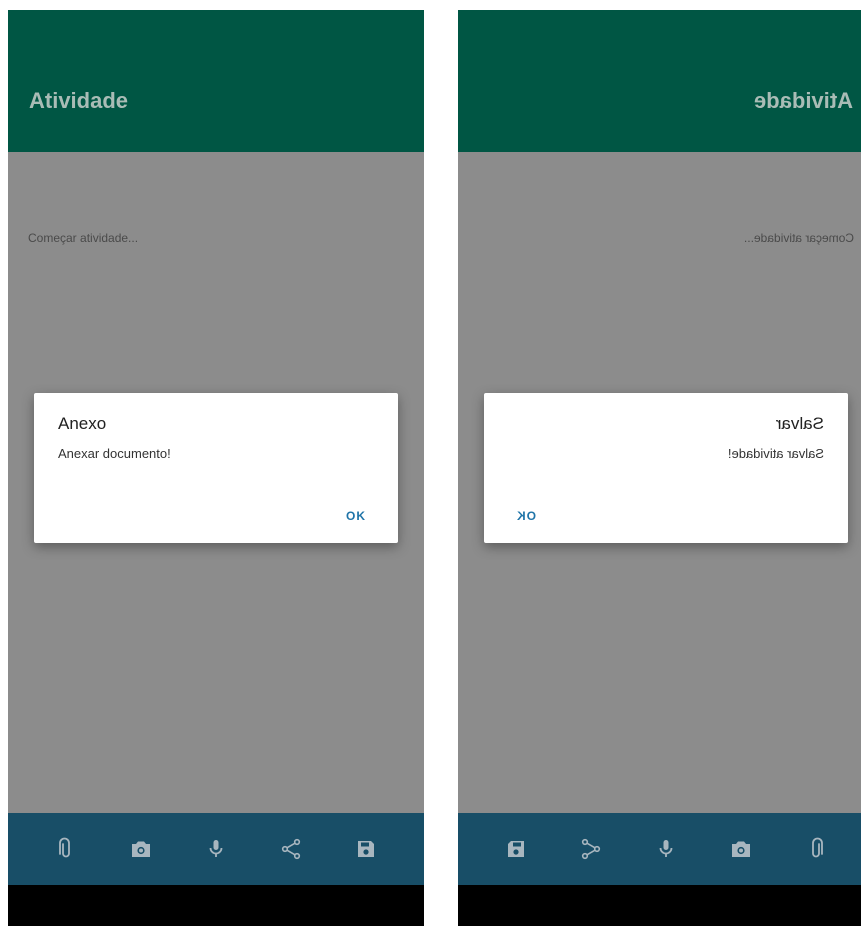 Image resolution: width=861 pixels, height=926 pixels. Describe the element at coordinates (666, 468) in the screenshot. I see `save-dialog: Salvar Salvar atividade! OK` at that location.